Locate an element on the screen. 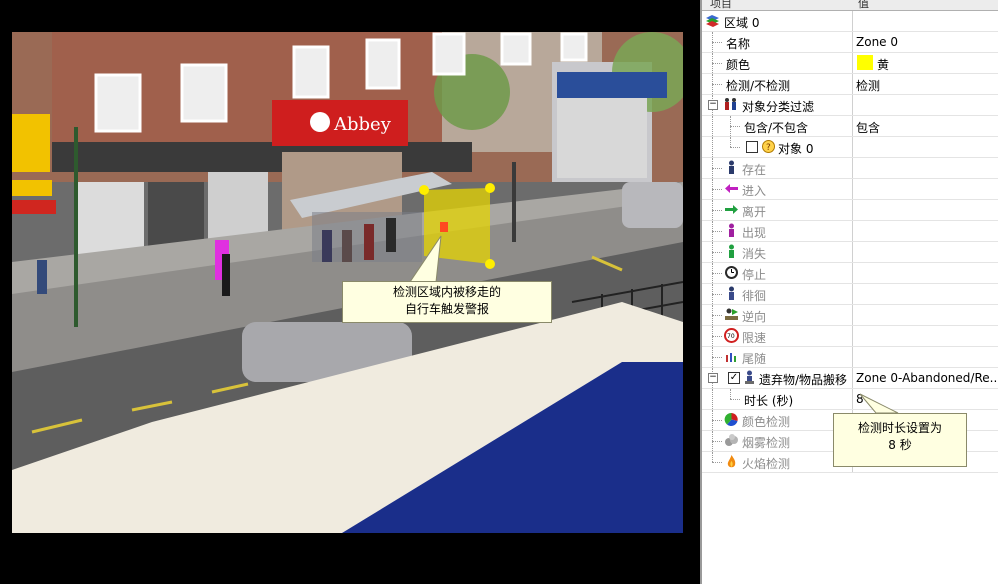 The width and height of the screenshot is (998, 584). duration-callout-line2: 8 秒 is located at coordinates (900, 445).